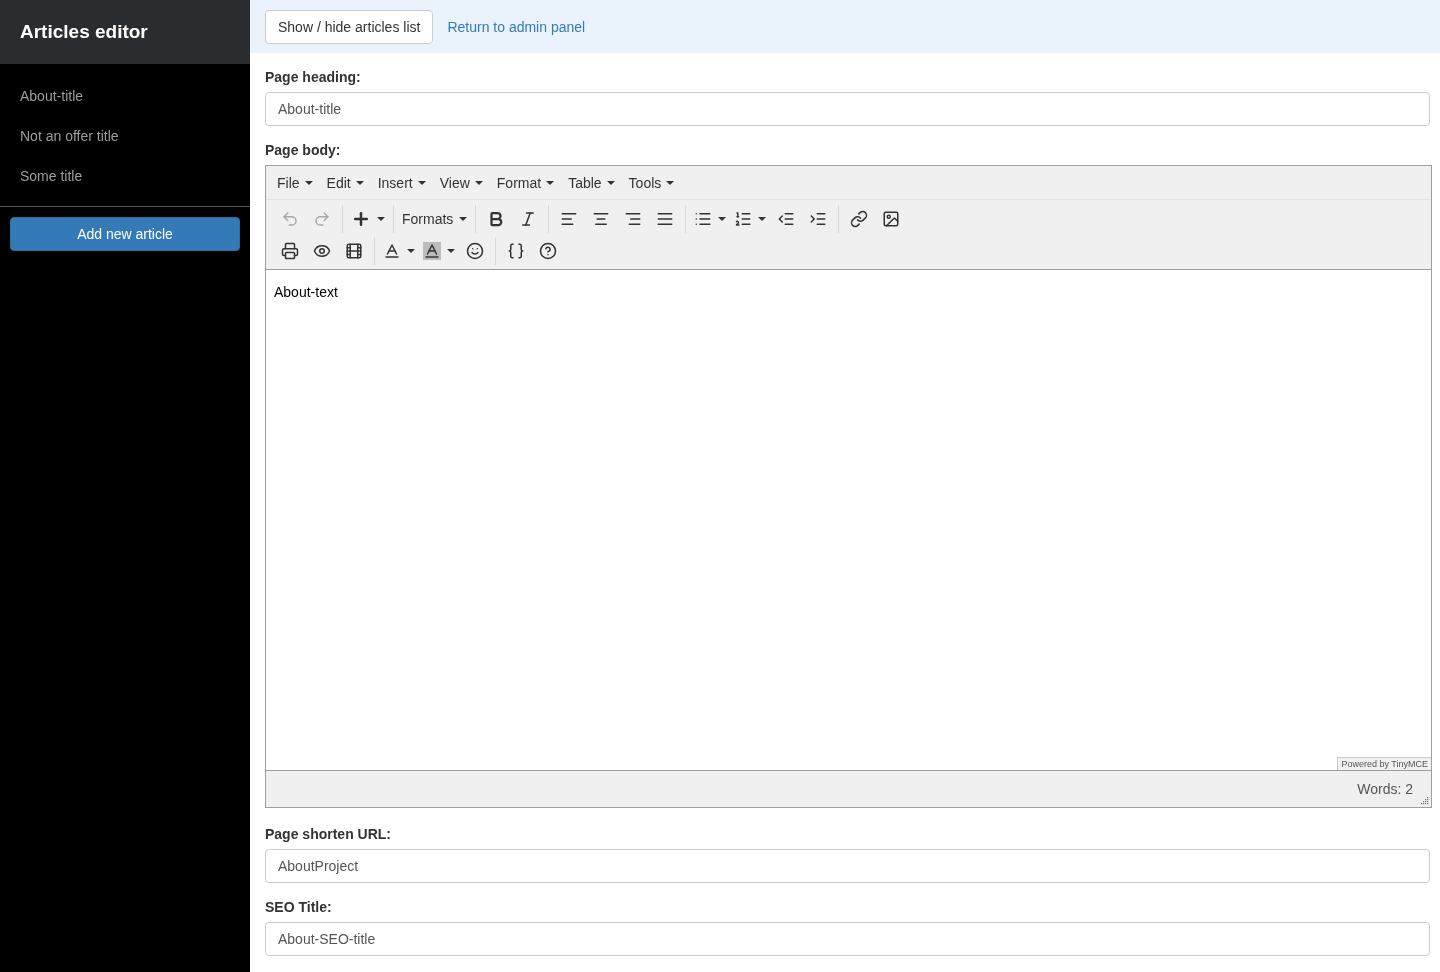  What do you see at coordinates (743, 219) in the screenshot?
I see `numbered-list-icon` at bounding box center [743, 219].